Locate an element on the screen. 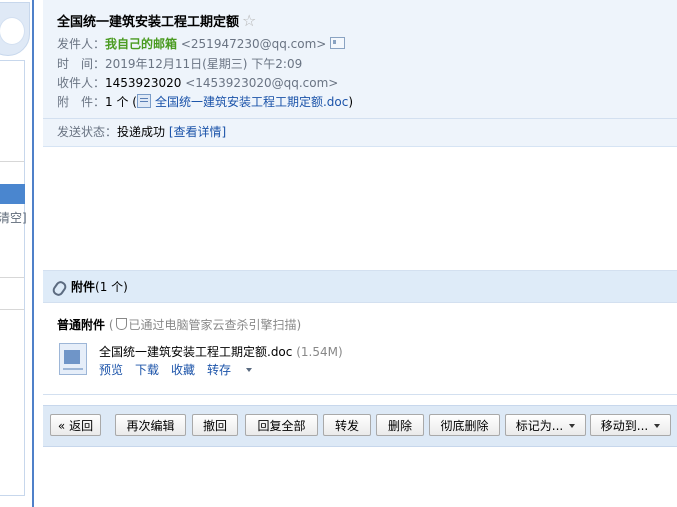 This screenshot has width=677, height=507. star-icon: ☆ is located at coordinates (249, 20).